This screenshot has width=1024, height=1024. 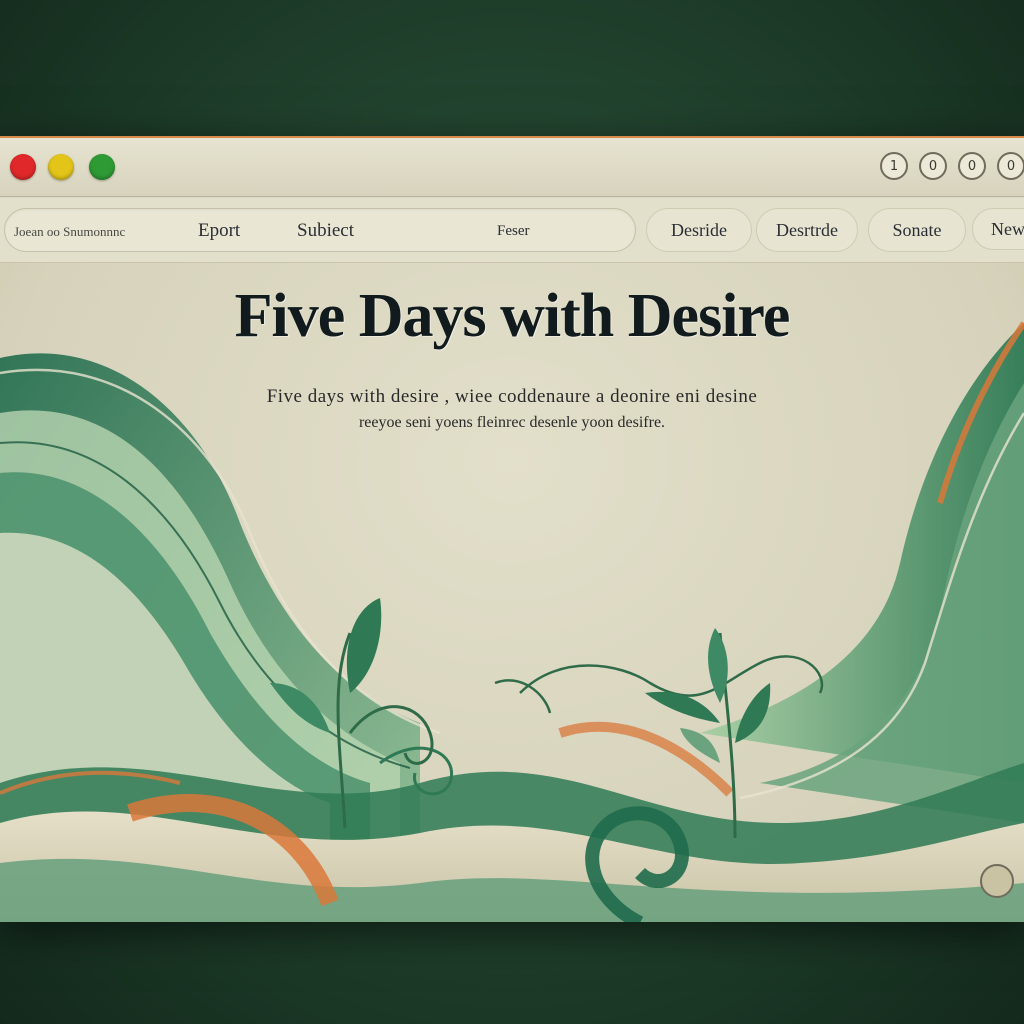 What do you see at coordinates (325, 231) in the screenshot?
I see `nav-link-subiect: Subiect` at bounding box center [325, 231].